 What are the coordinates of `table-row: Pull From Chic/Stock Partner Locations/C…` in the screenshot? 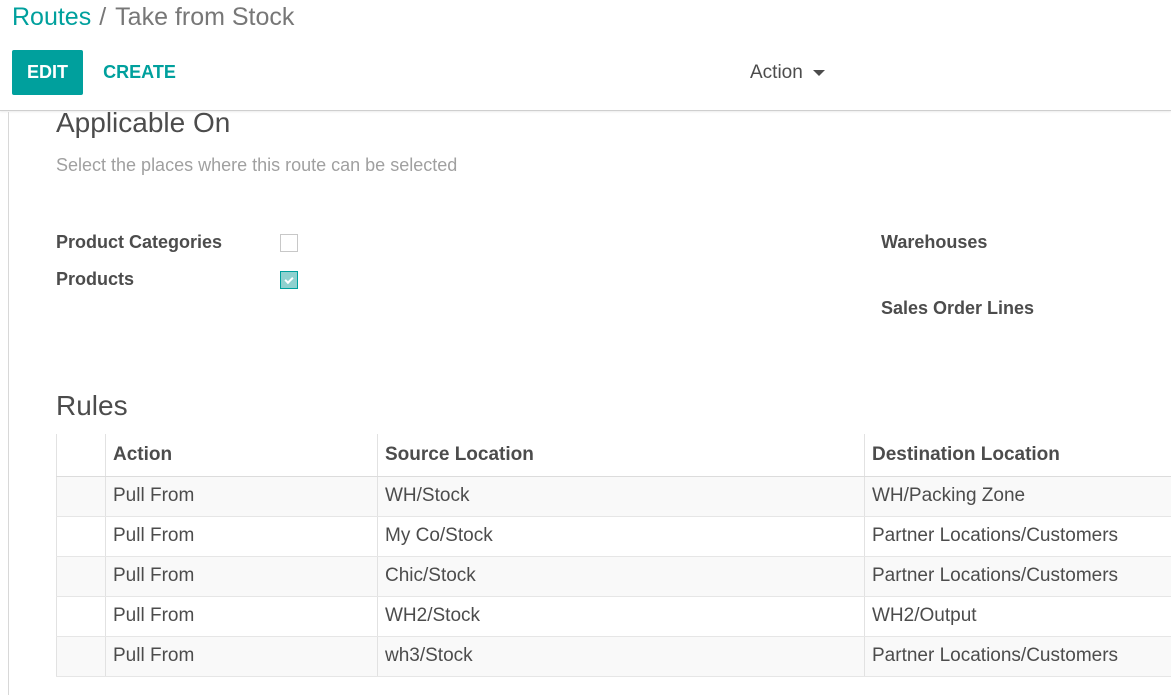 It's located at (613, 576).